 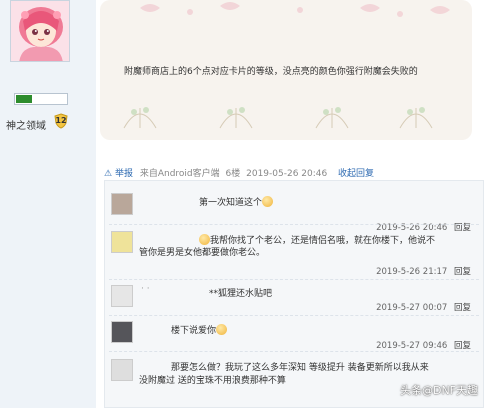 I want to click on level-number: 12, so click(x=61, y=120).